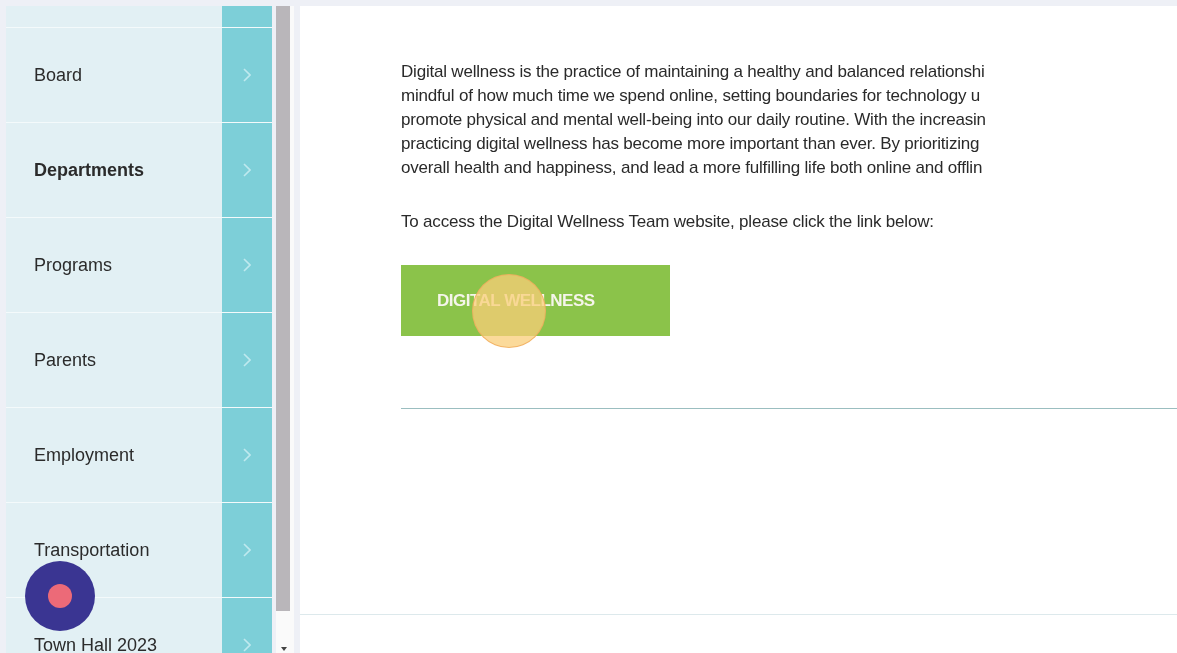 Image resolution: width=1177 pixels, height=653 pixels. What do you see at coordinates (693, 72) in the screenshot?
I see `paragraph-line: Digital wellness is the practice of maintaining a healthy and balanced relationshi` at bounding box center [693, 72].